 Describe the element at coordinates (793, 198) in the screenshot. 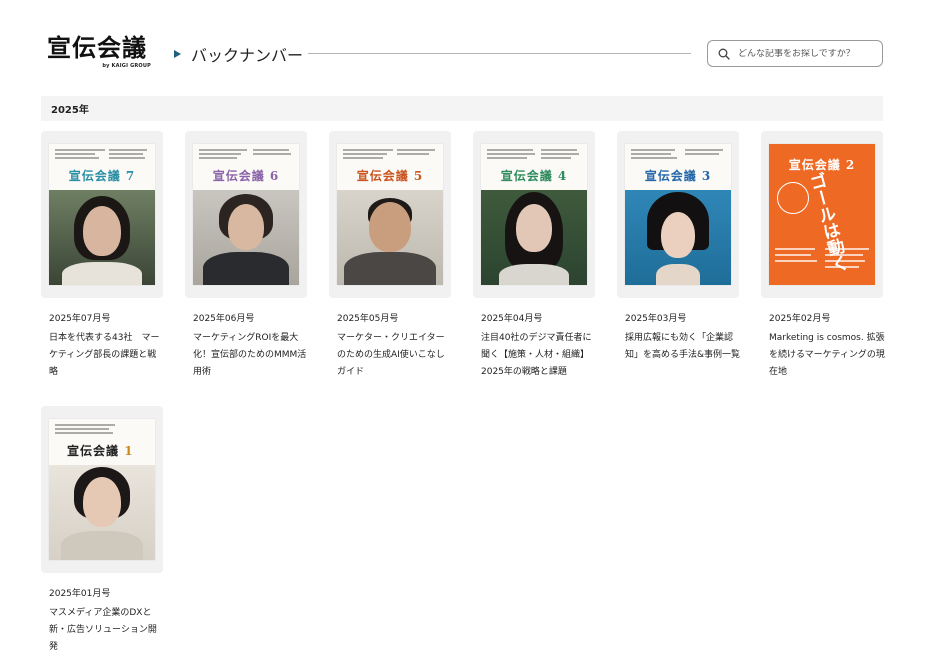

I see `anniversary-badge` at that location.